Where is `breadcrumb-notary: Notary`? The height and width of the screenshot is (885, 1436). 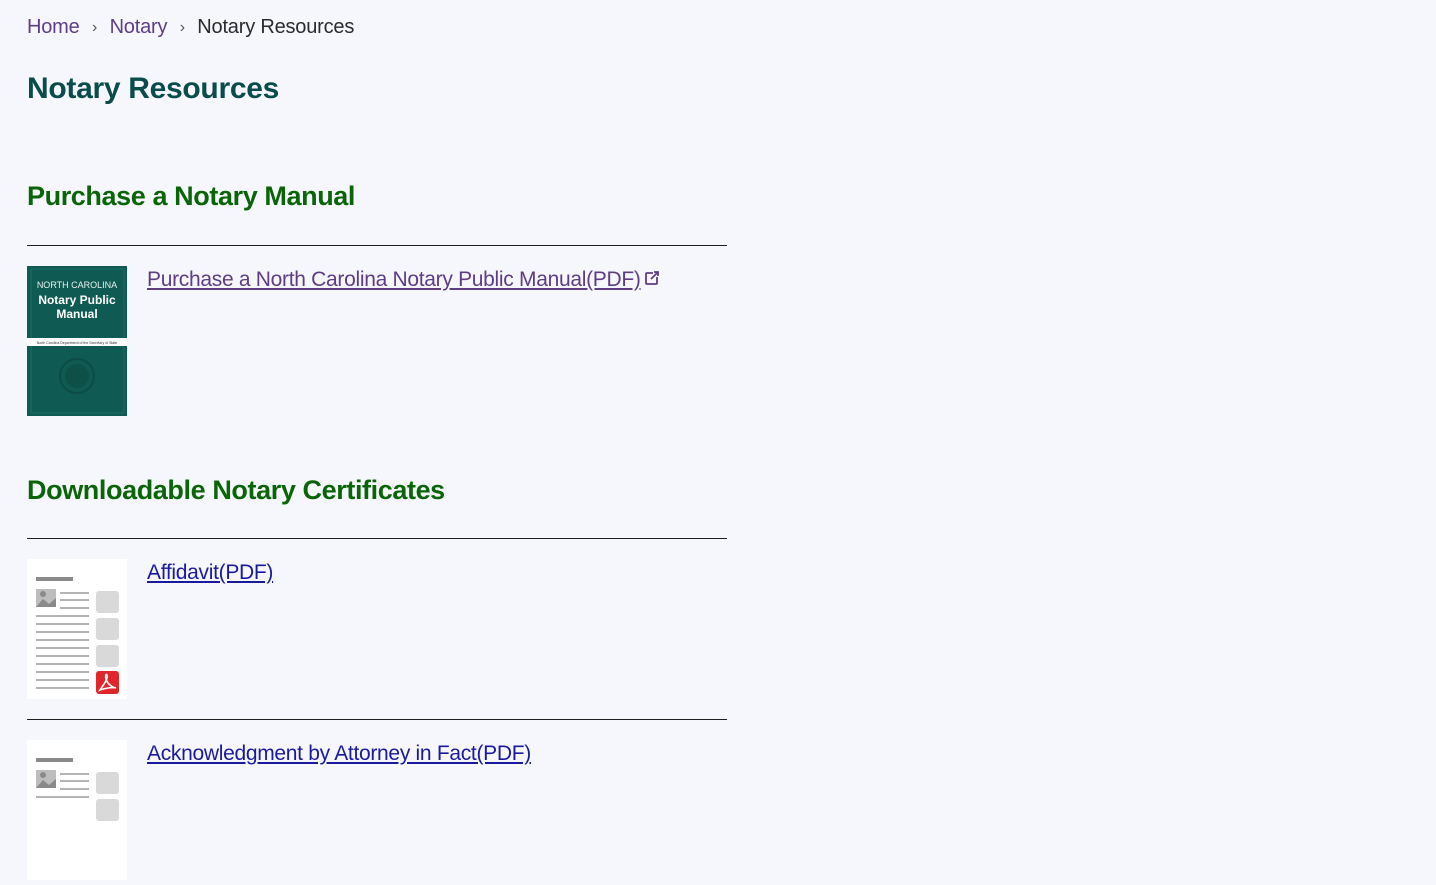 breadcrumb-notary: Notary is located at coordinates (139, 27).